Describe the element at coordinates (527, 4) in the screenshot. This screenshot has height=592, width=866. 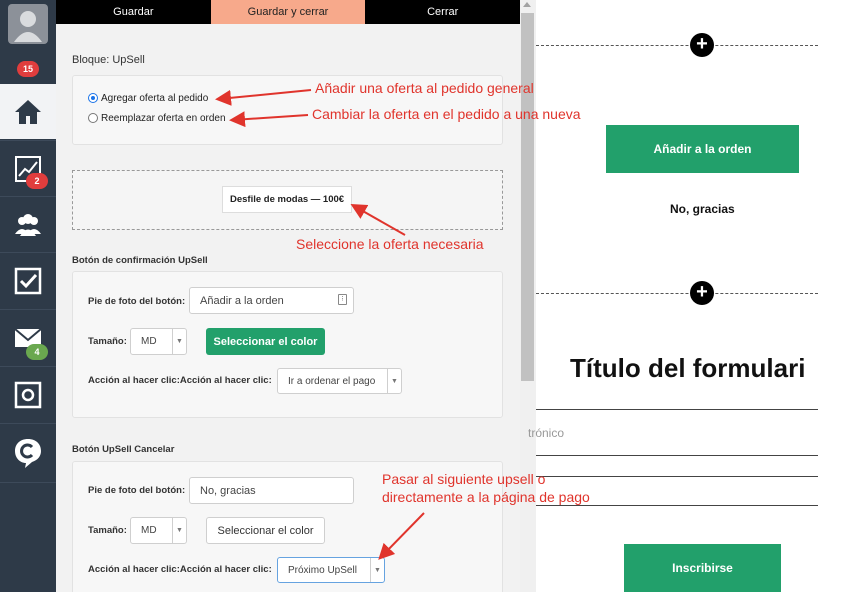
I see `scroll-up-arrow-icon` at that location.